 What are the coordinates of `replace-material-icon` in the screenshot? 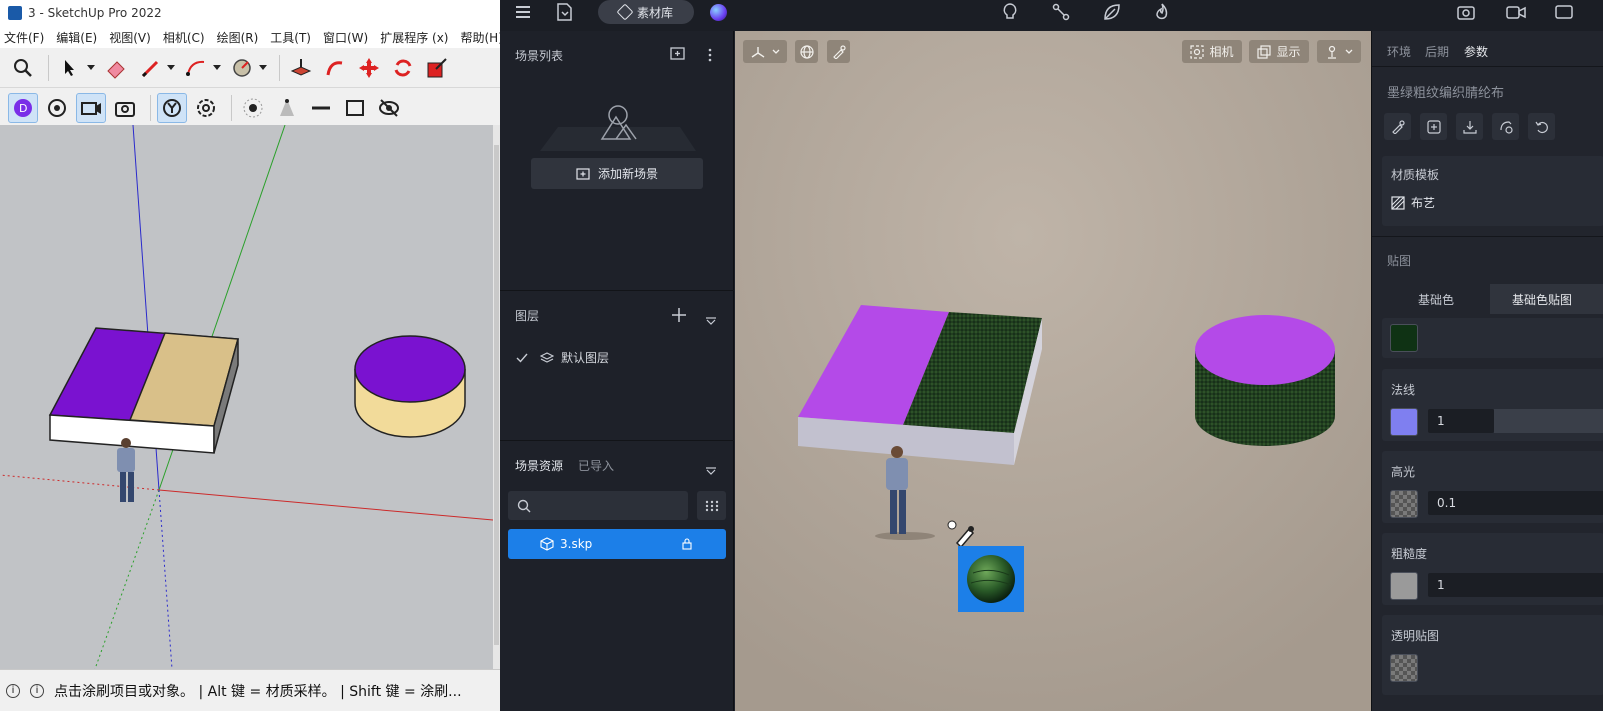 It's located at (1505, 126).